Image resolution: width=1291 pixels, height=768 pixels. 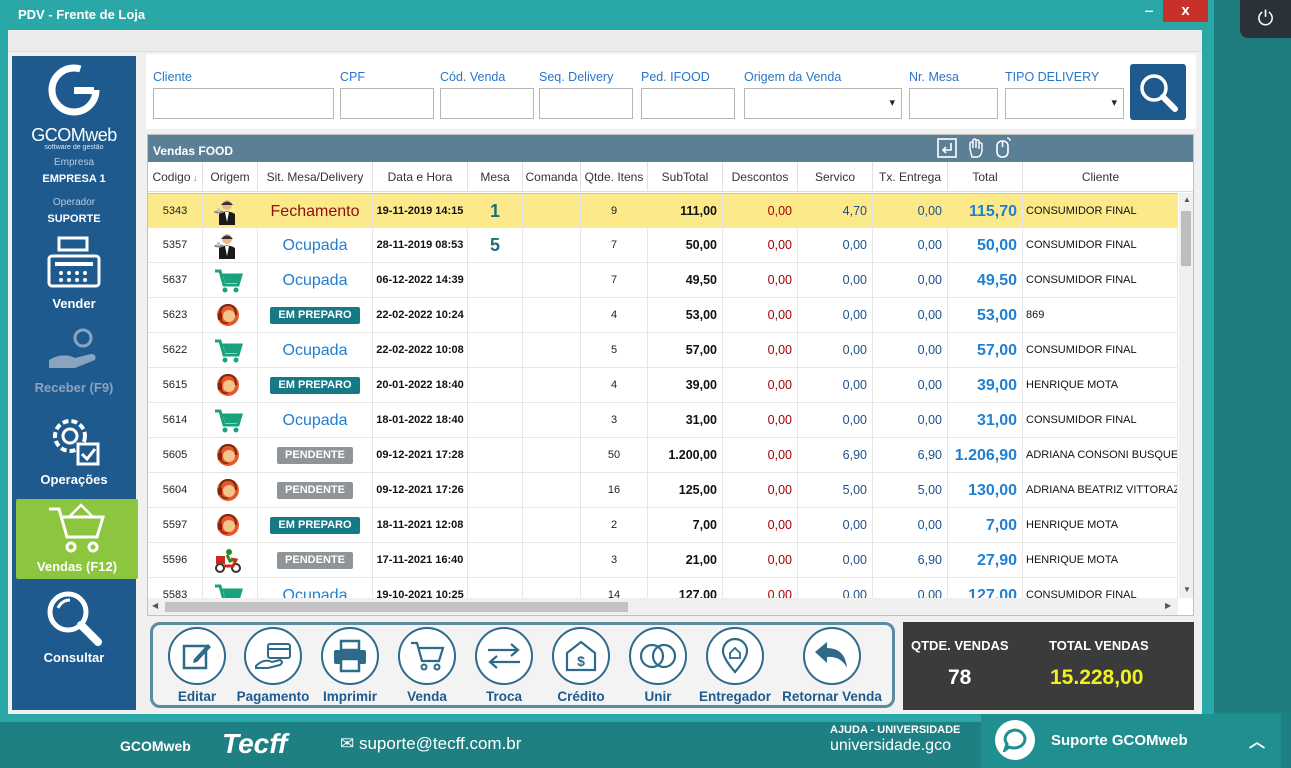 I want to click on scroll-left-icon: ◀, so click(x=155, y=605).